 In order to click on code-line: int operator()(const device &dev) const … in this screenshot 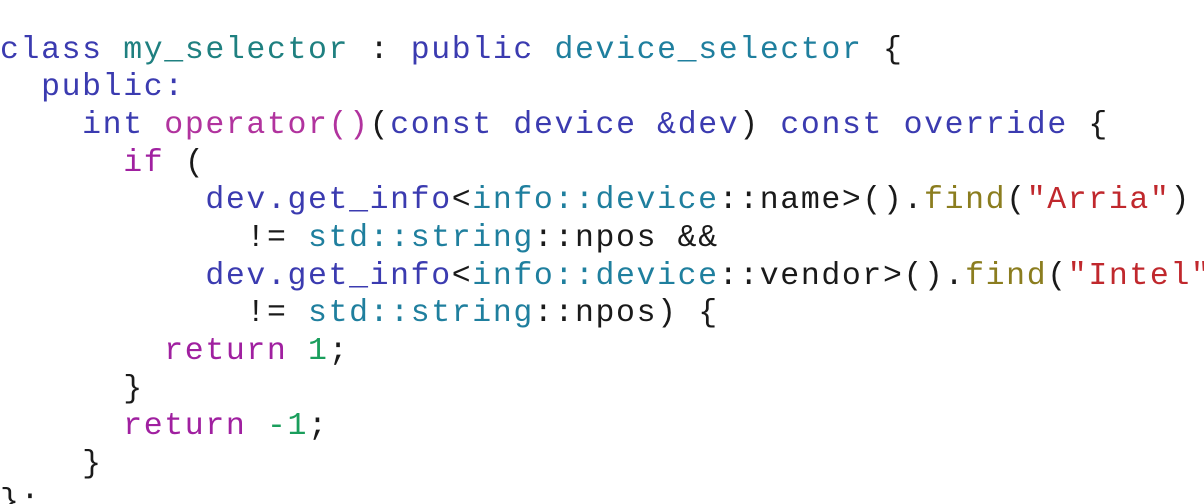, I will do `click(602, 126)`.